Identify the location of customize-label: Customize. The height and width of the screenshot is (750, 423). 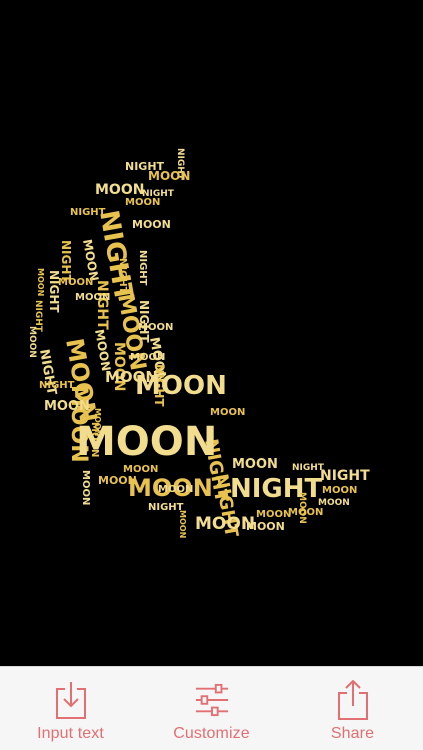
(211, 733).